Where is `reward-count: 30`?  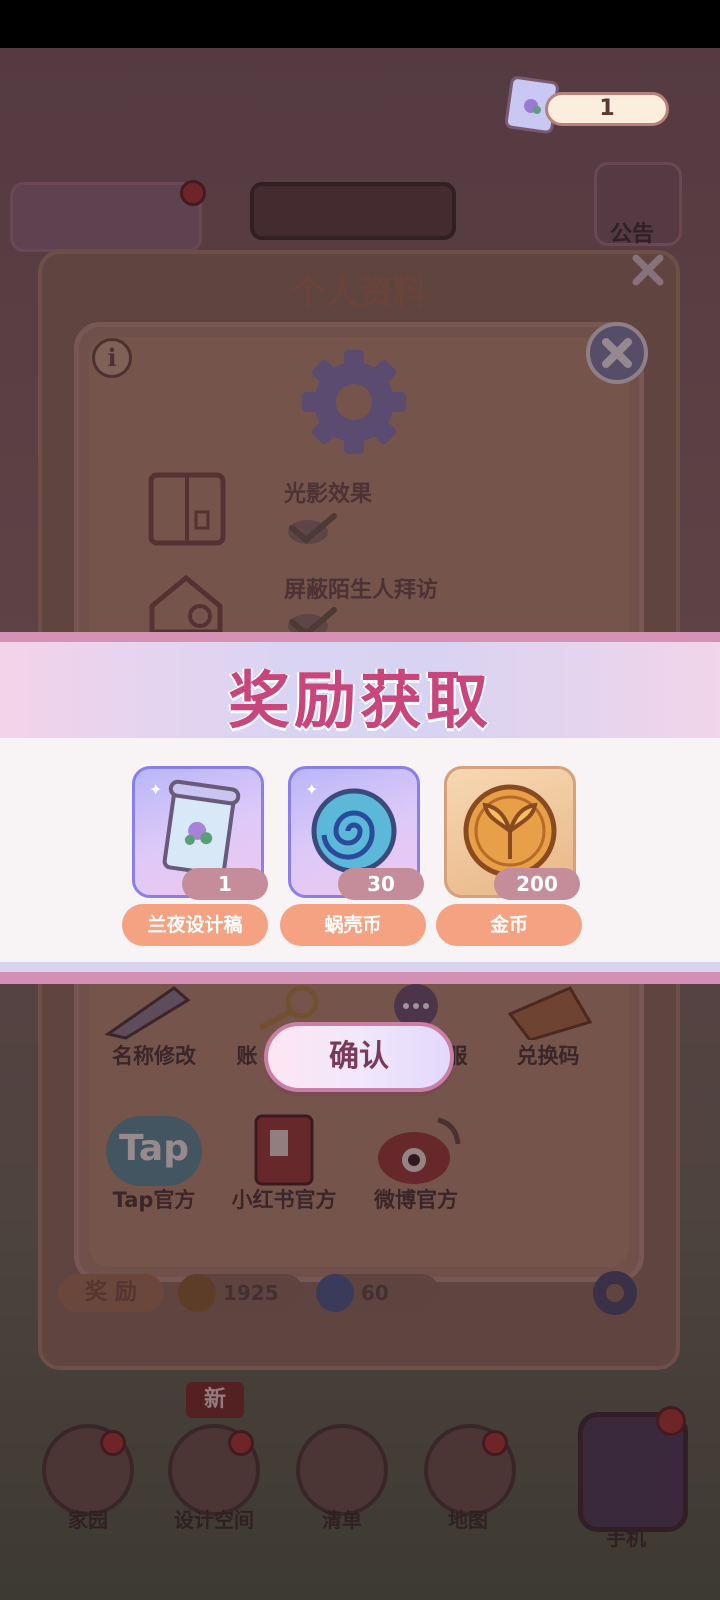
reward-count: 30 is located at coordinates (381, 884).